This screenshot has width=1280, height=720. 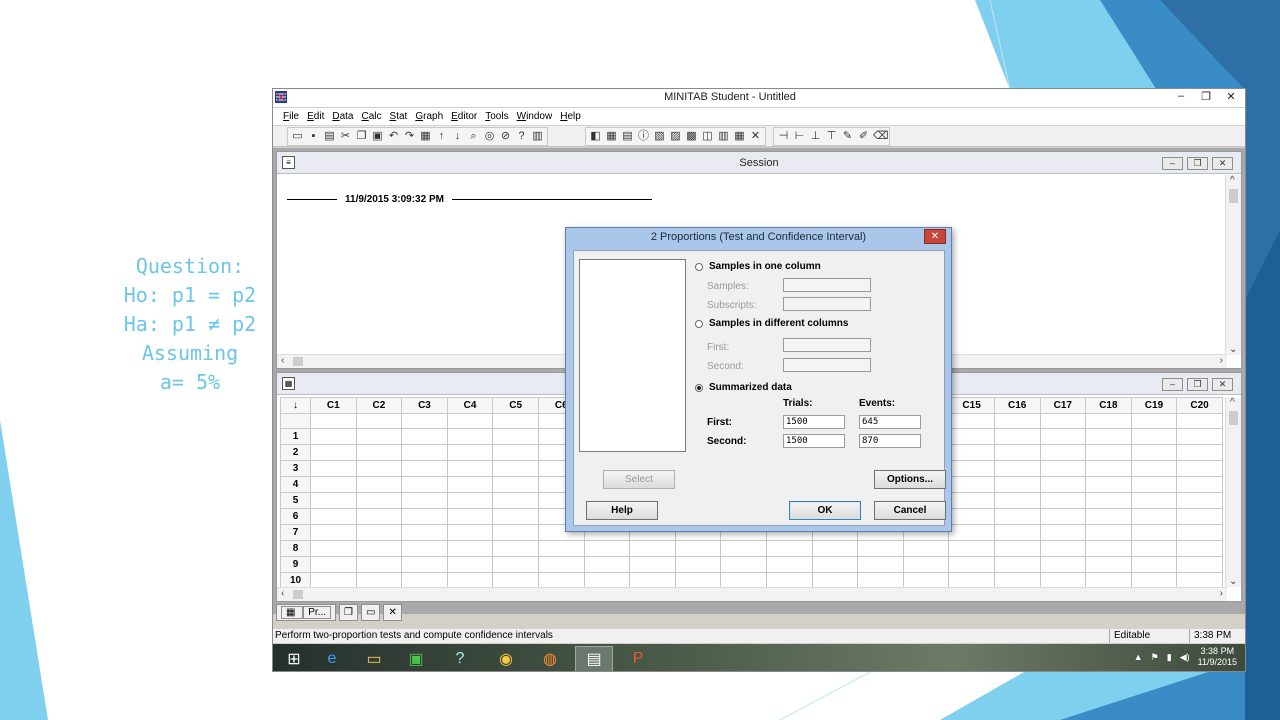 What do you see at coordinates (1199, 405) in the screenshot?
I see `column-header: C20` at bounding box center [1199, 405].